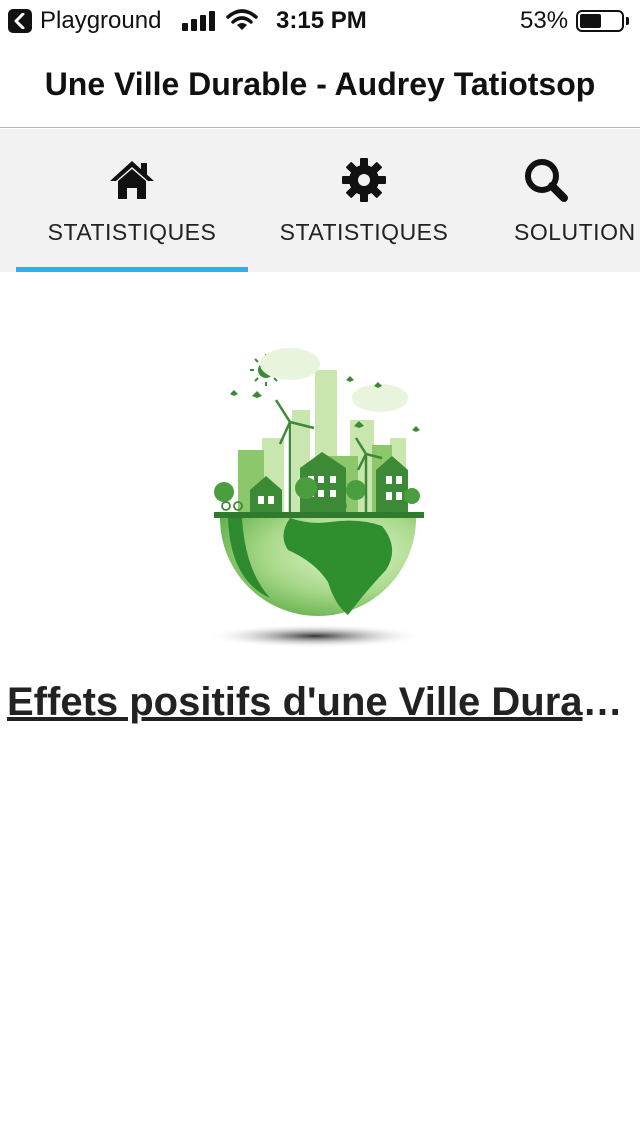 Image resolution: width=640 pixels, height=1136 pixels. Describe the element at coordinates (546, 180) in the screenshot. I see `search-icon` at that location.